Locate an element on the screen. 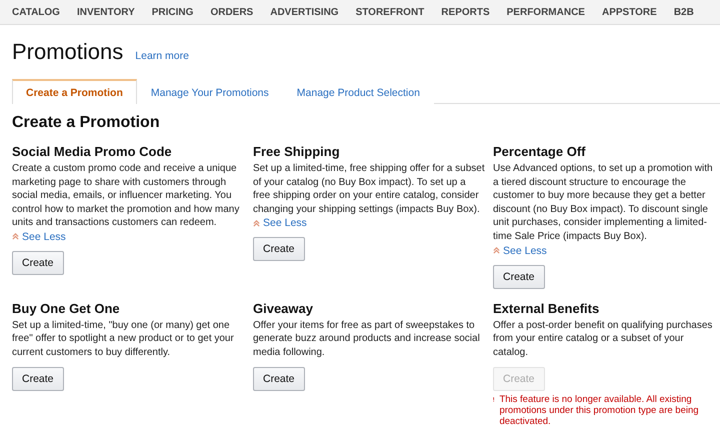  promotion-title: External Benefits is located at coordinates (546, 308).